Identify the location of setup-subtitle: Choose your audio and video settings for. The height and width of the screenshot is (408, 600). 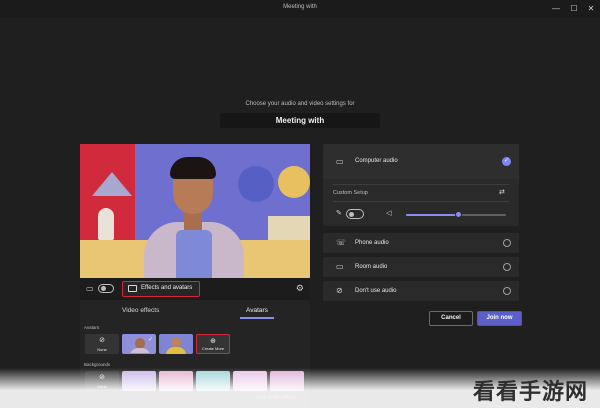
(300, 104).